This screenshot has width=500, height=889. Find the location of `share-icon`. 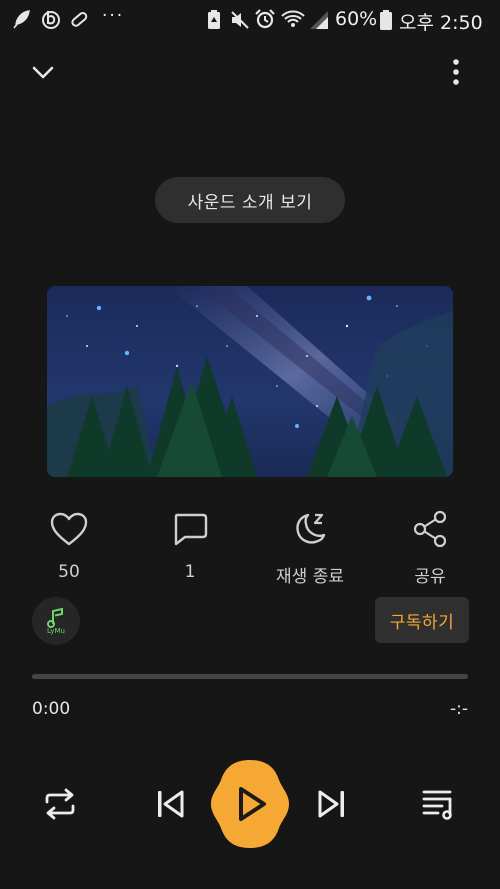

share-icon is located at coordinates (430, 529).